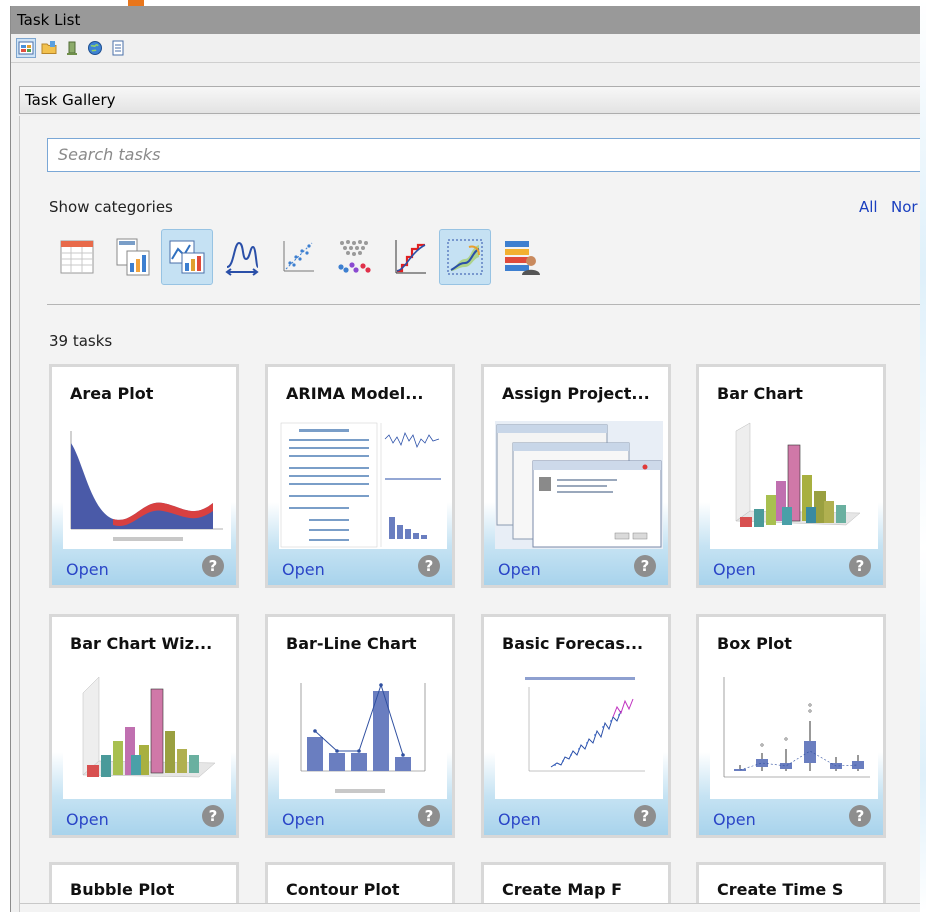 Image resolution: width=926 pixels, height=912 pixels. I want to click on cumulative-icon, so click(410, 257).